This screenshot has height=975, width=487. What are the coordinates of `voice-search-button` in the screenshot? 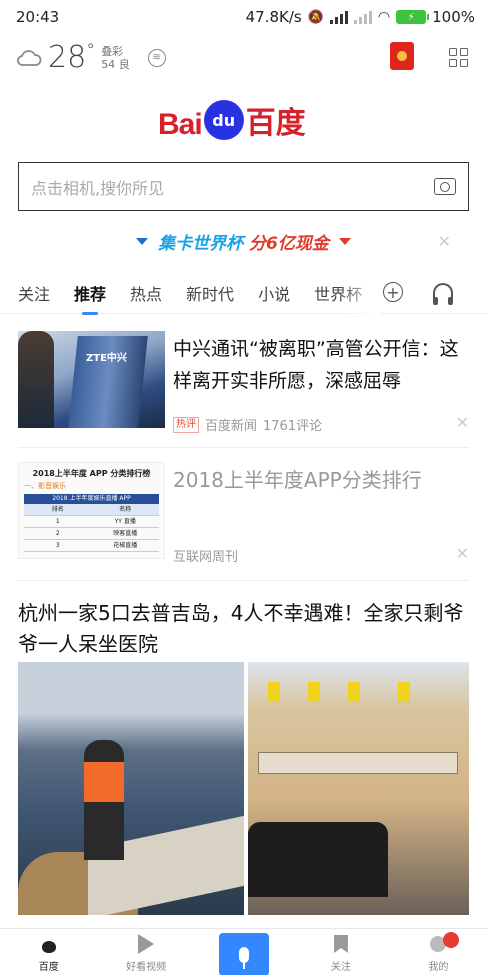 It's located at (243, 954).